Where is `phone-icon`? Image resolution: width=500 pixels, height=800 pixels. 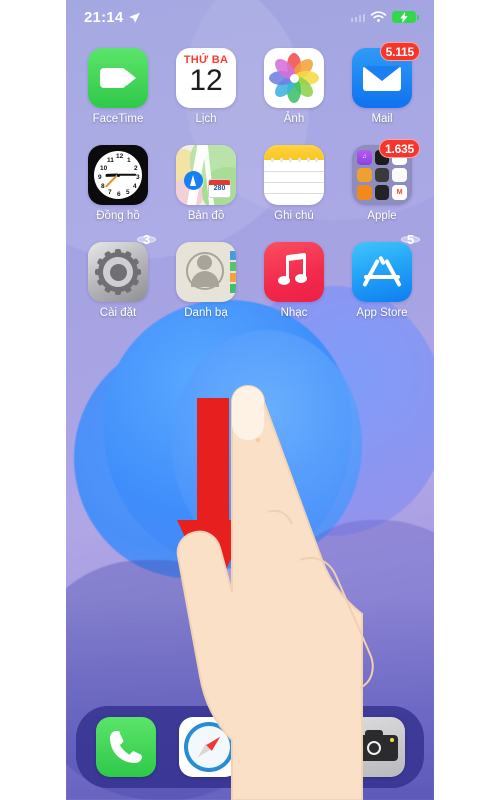 phone-icon is located at coordinates (125, 747).